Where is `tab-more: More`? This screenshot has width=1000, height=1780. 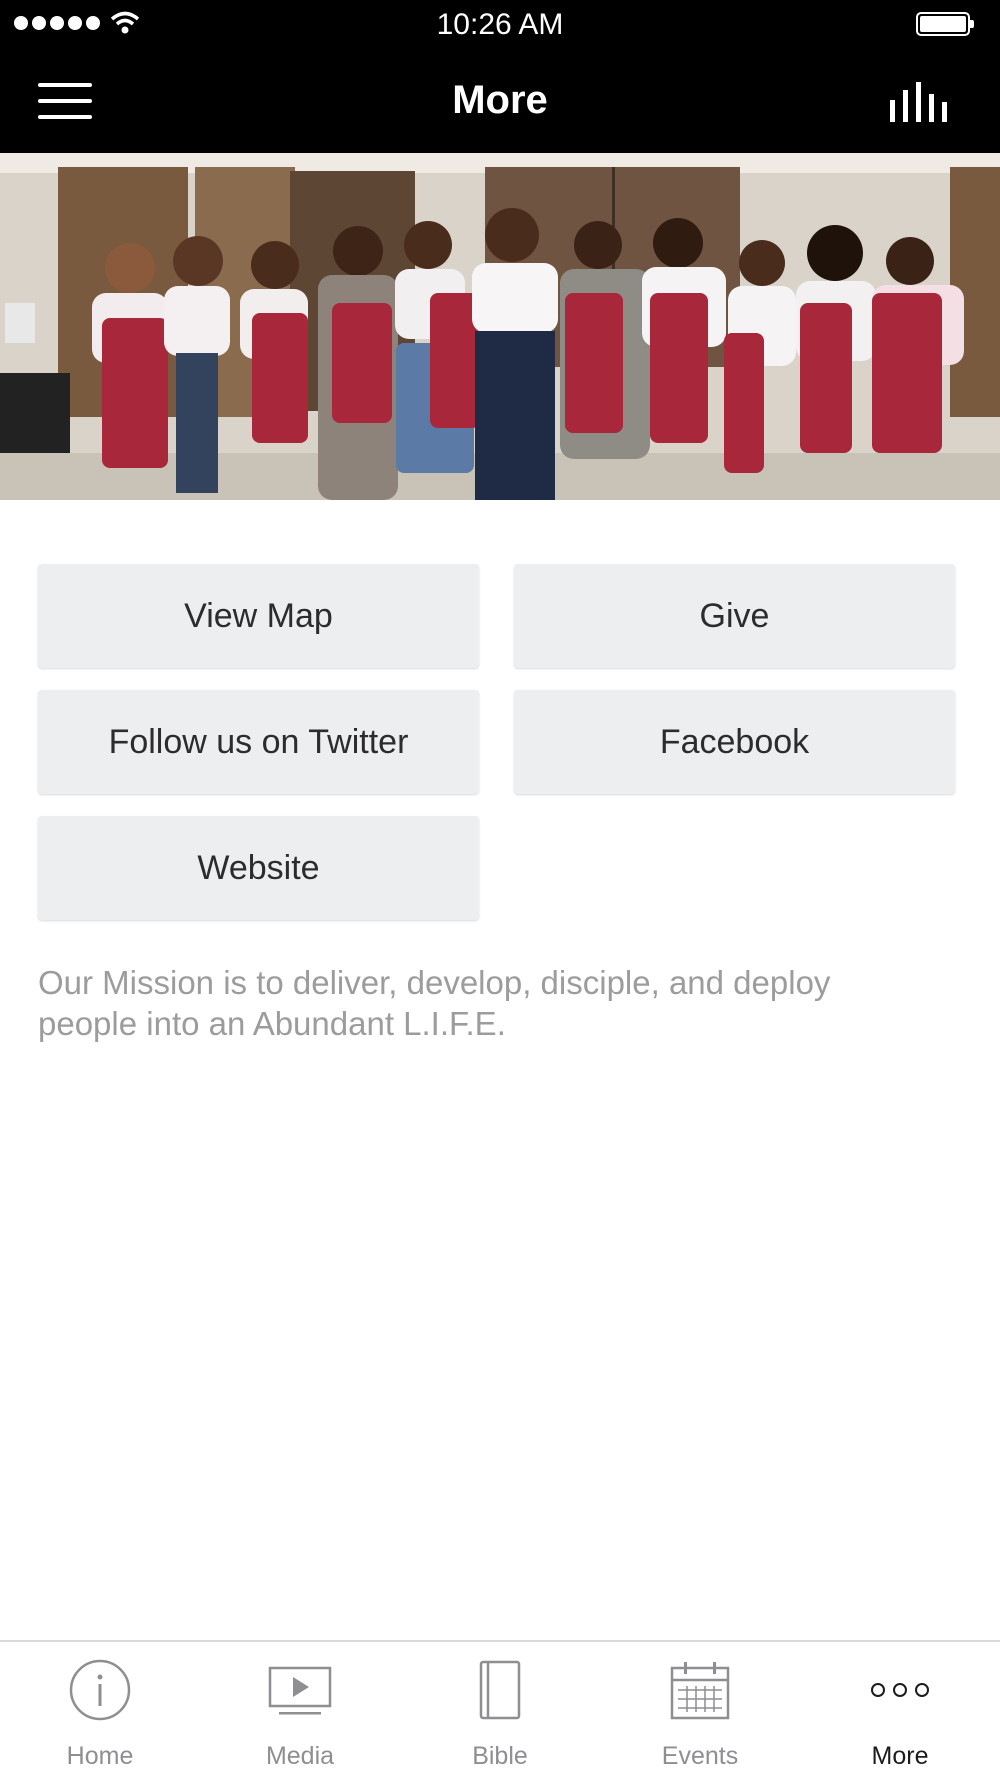
tab-more: More is located at coordinates (900, 1711).